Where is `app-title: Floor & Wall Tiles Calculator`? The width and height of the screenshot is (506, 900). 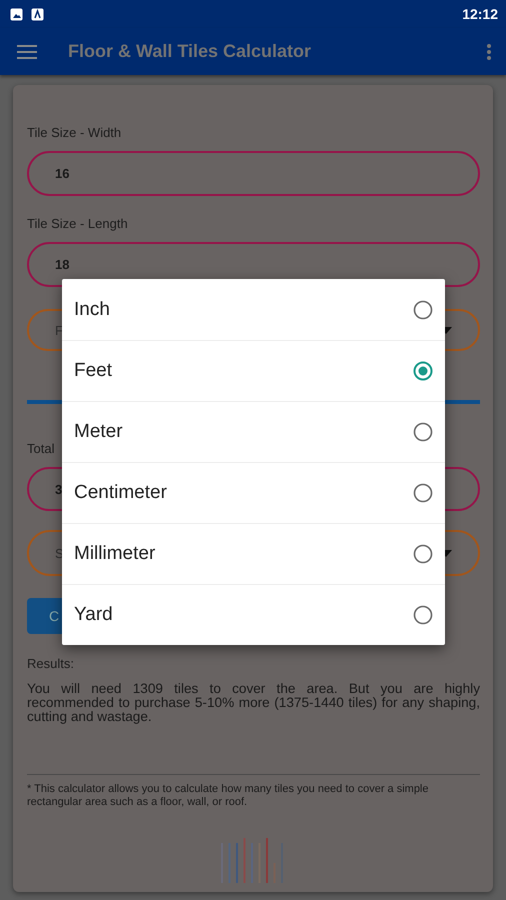 app-title: Floor & Wall Tiles Calculator is located at coordinates (190, 51).